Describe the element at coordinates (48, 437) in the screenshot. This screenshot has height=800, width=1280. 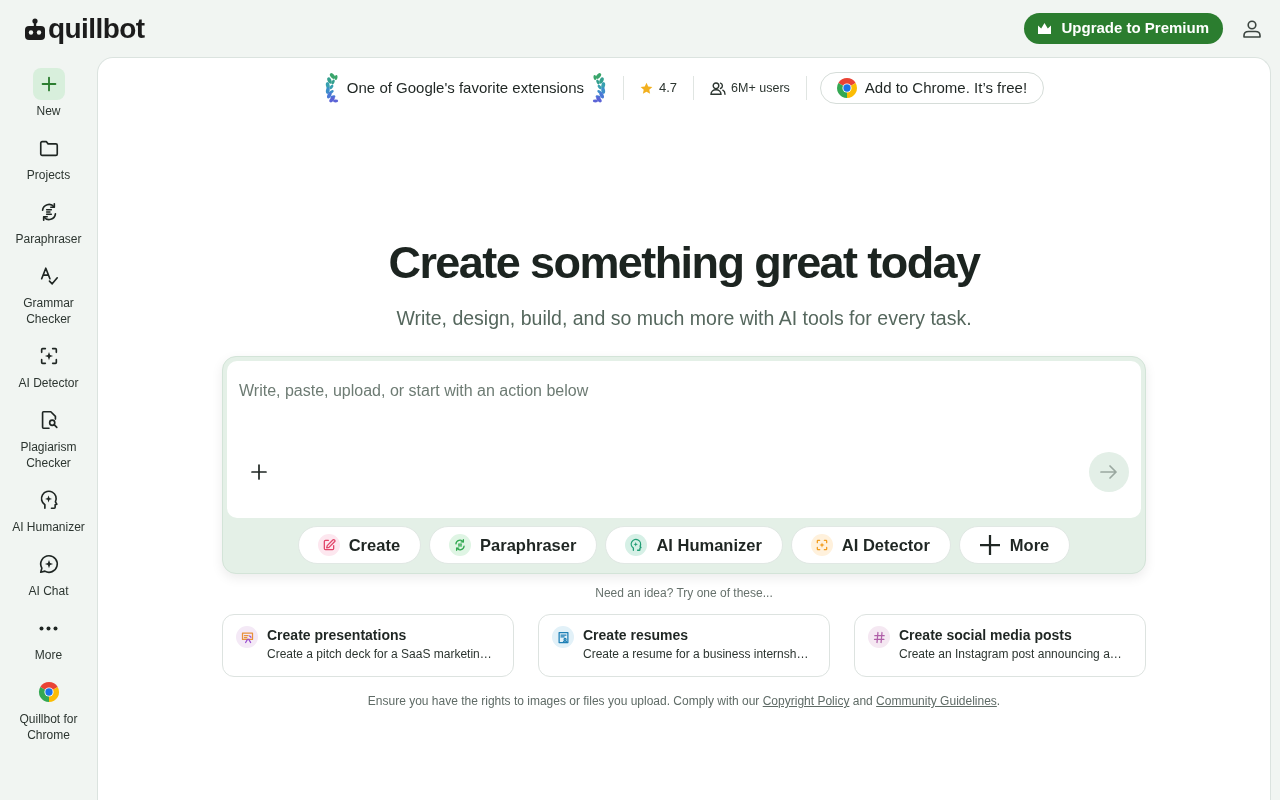
I see `sidebar-item: Plagiarism Checker` at that location.